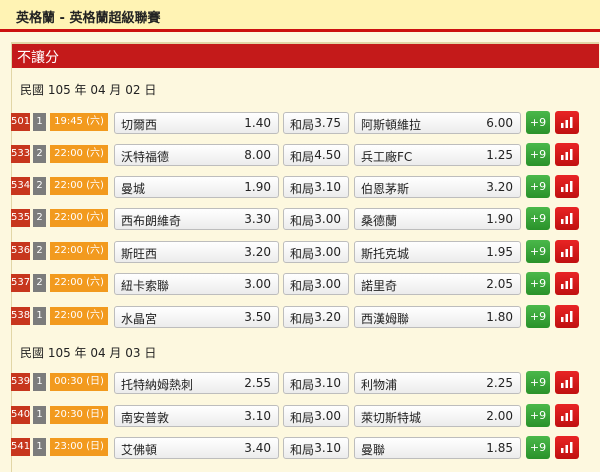  I want to click on away-odds: 1.25, so click(499, 155).